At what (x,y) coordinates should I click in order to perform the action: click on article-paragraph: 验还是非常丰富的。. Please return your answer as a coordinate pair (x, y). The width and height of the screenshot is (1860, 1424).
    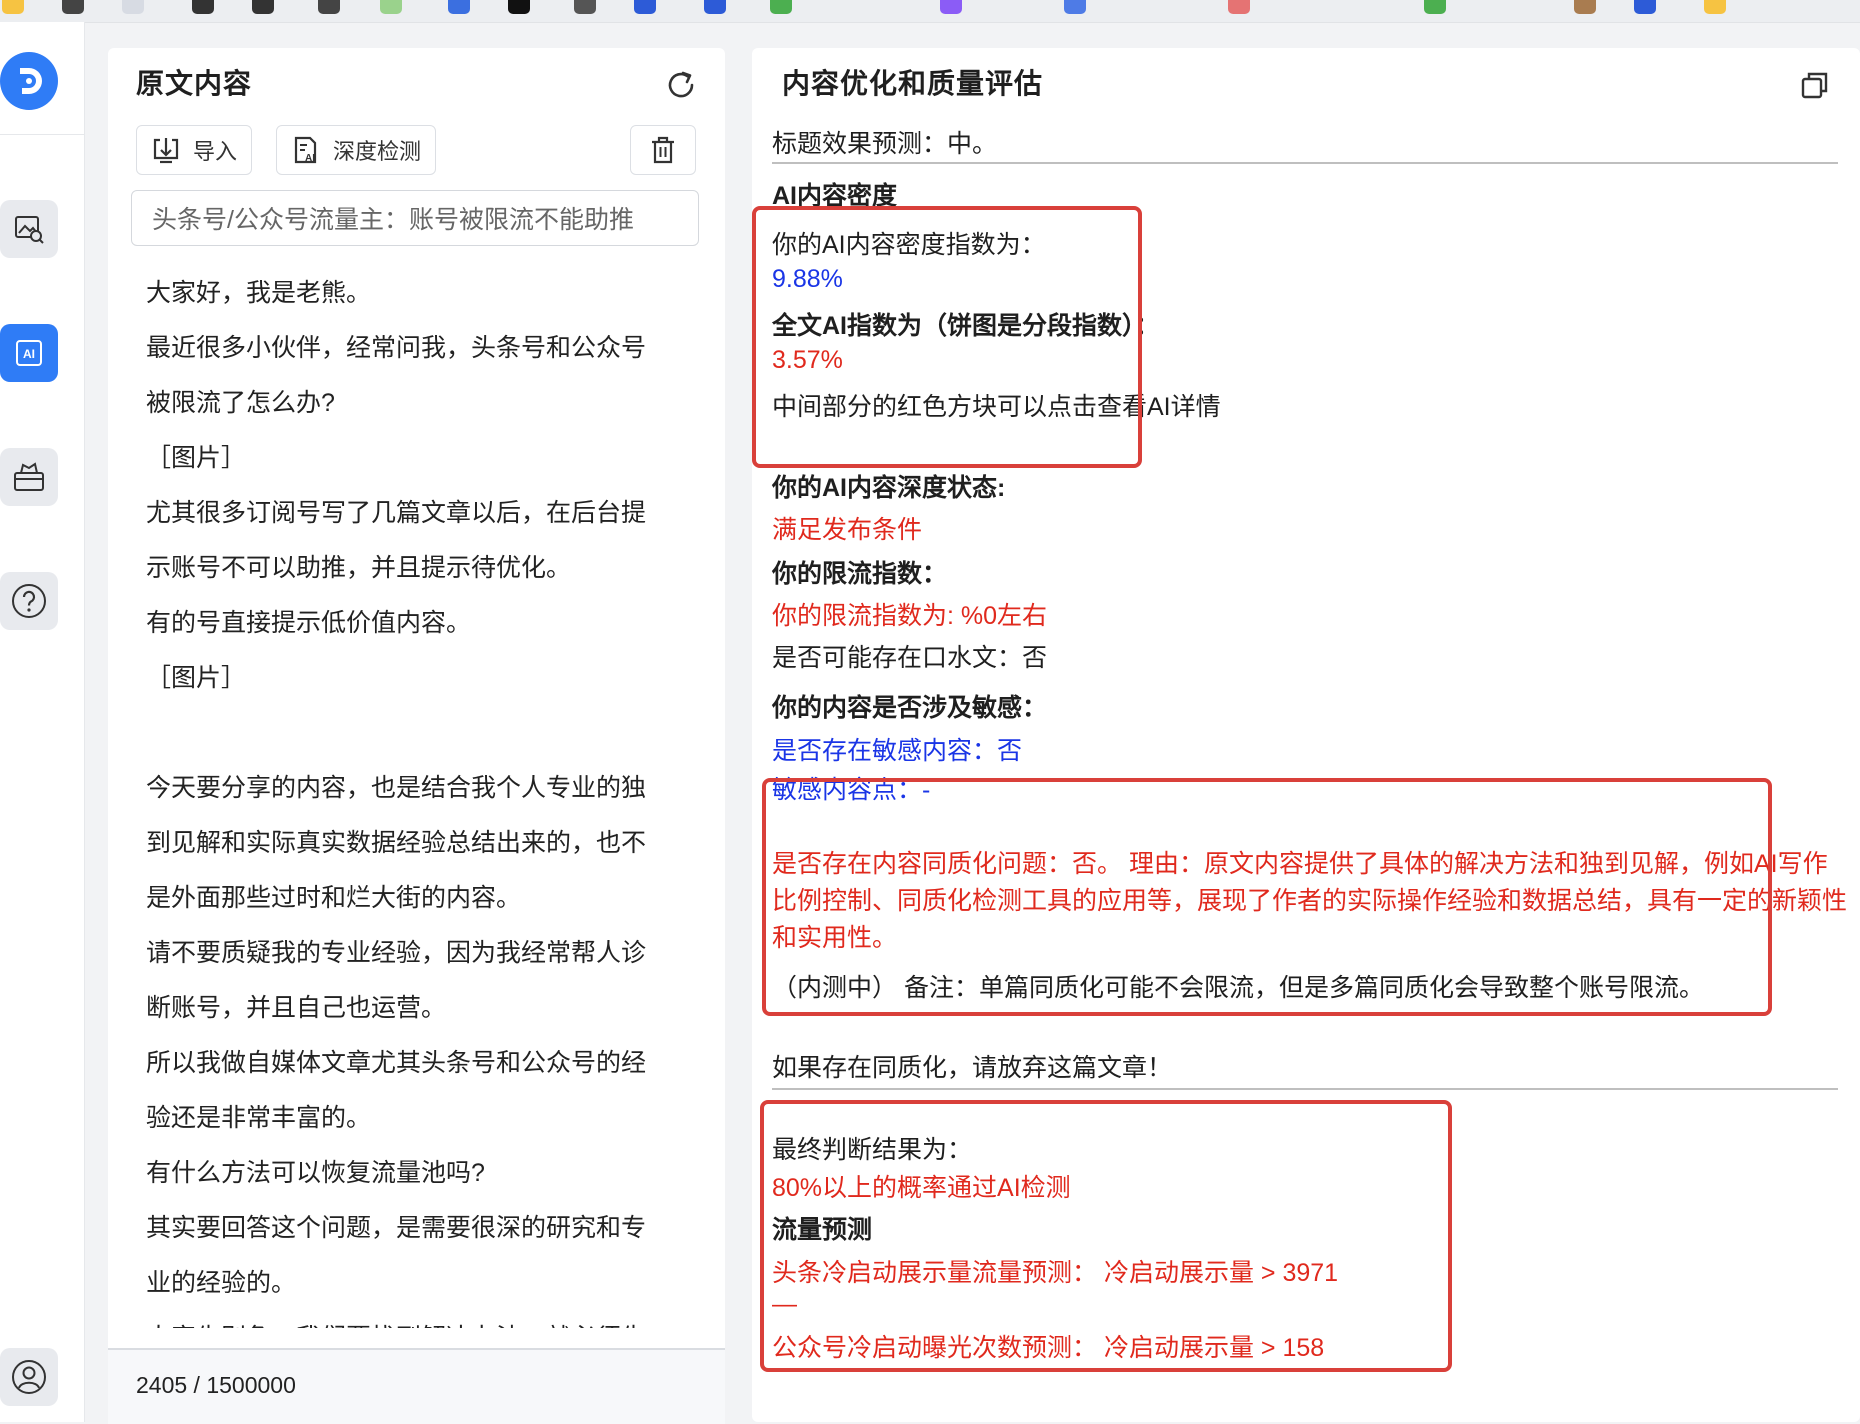
    Looking at the image, I should click on (259, 1118).